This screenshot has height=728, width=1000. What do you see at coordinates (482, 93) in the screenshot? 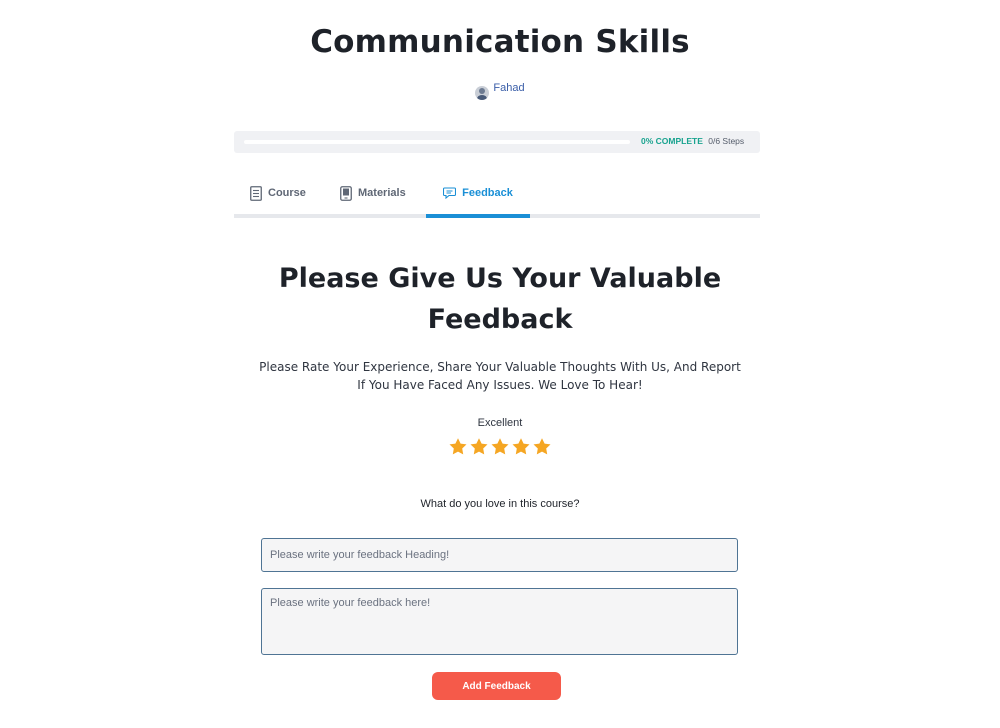
I see `avatar` at bounding box center [482, 93].